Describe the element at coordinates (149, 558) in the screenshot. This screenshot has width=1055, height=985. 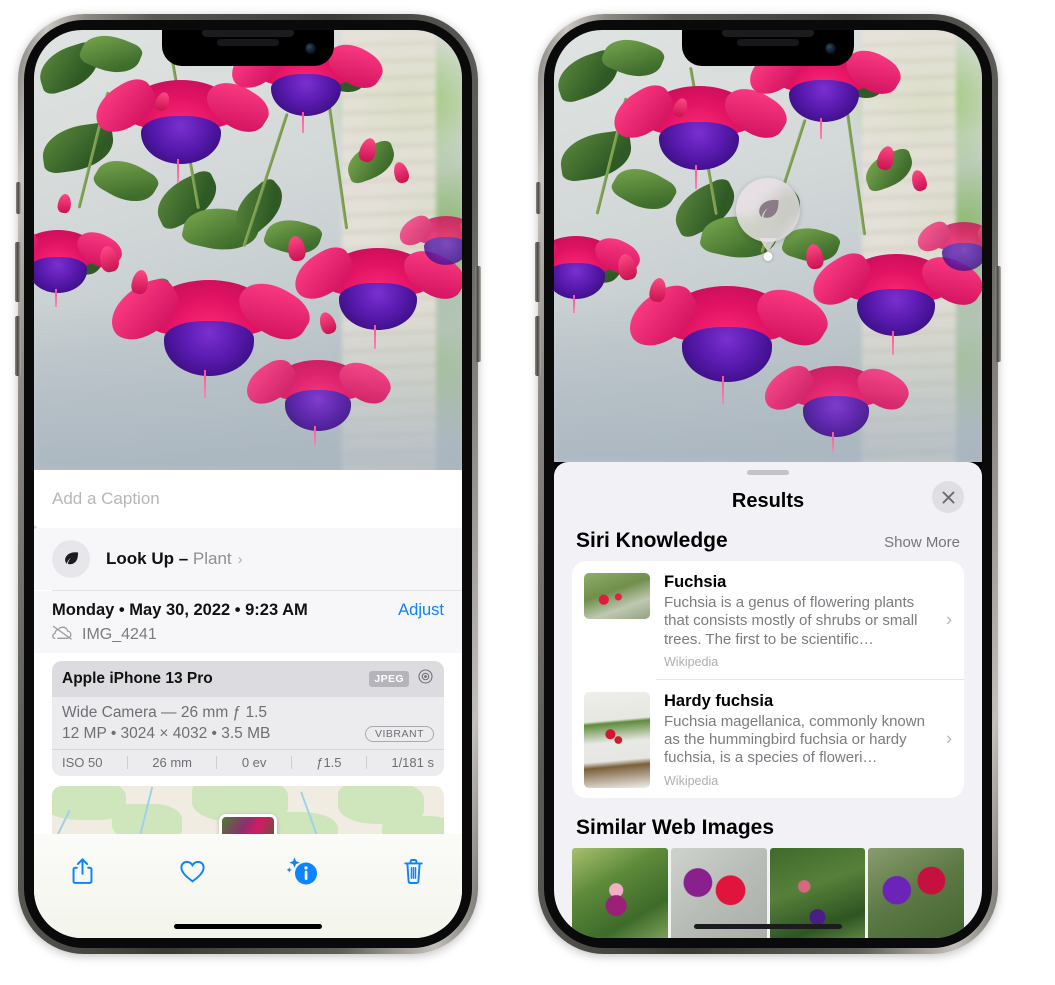
I see `look-up-title: Look Up –` at that location.